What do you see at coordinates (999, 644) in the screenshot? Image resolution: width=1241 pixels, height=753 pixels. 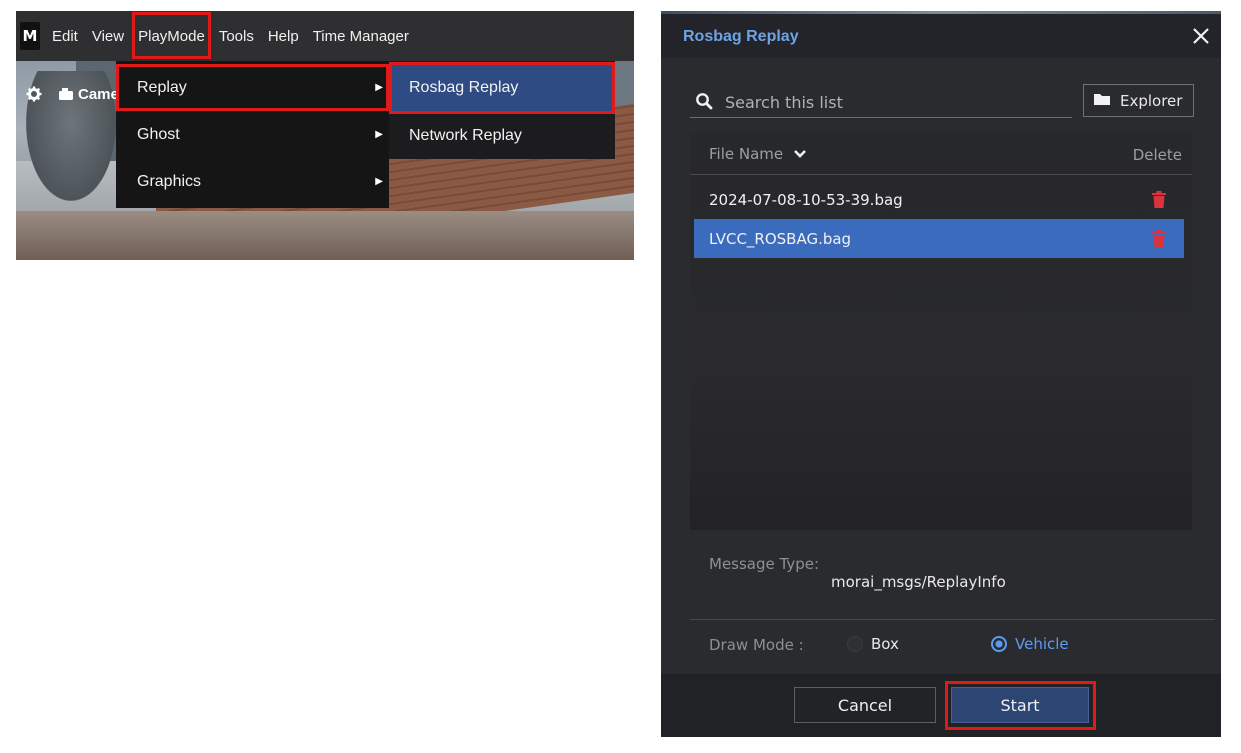 I see `radio-checked-icon` at bounding box center [999, 644].